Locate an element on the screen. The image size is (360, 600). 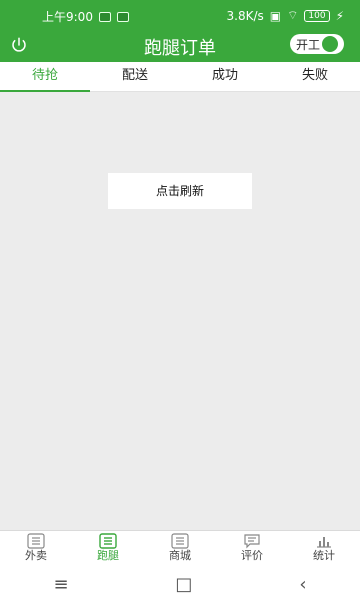
nav-label-stats: 统计 is located at coordinates (324, 555).